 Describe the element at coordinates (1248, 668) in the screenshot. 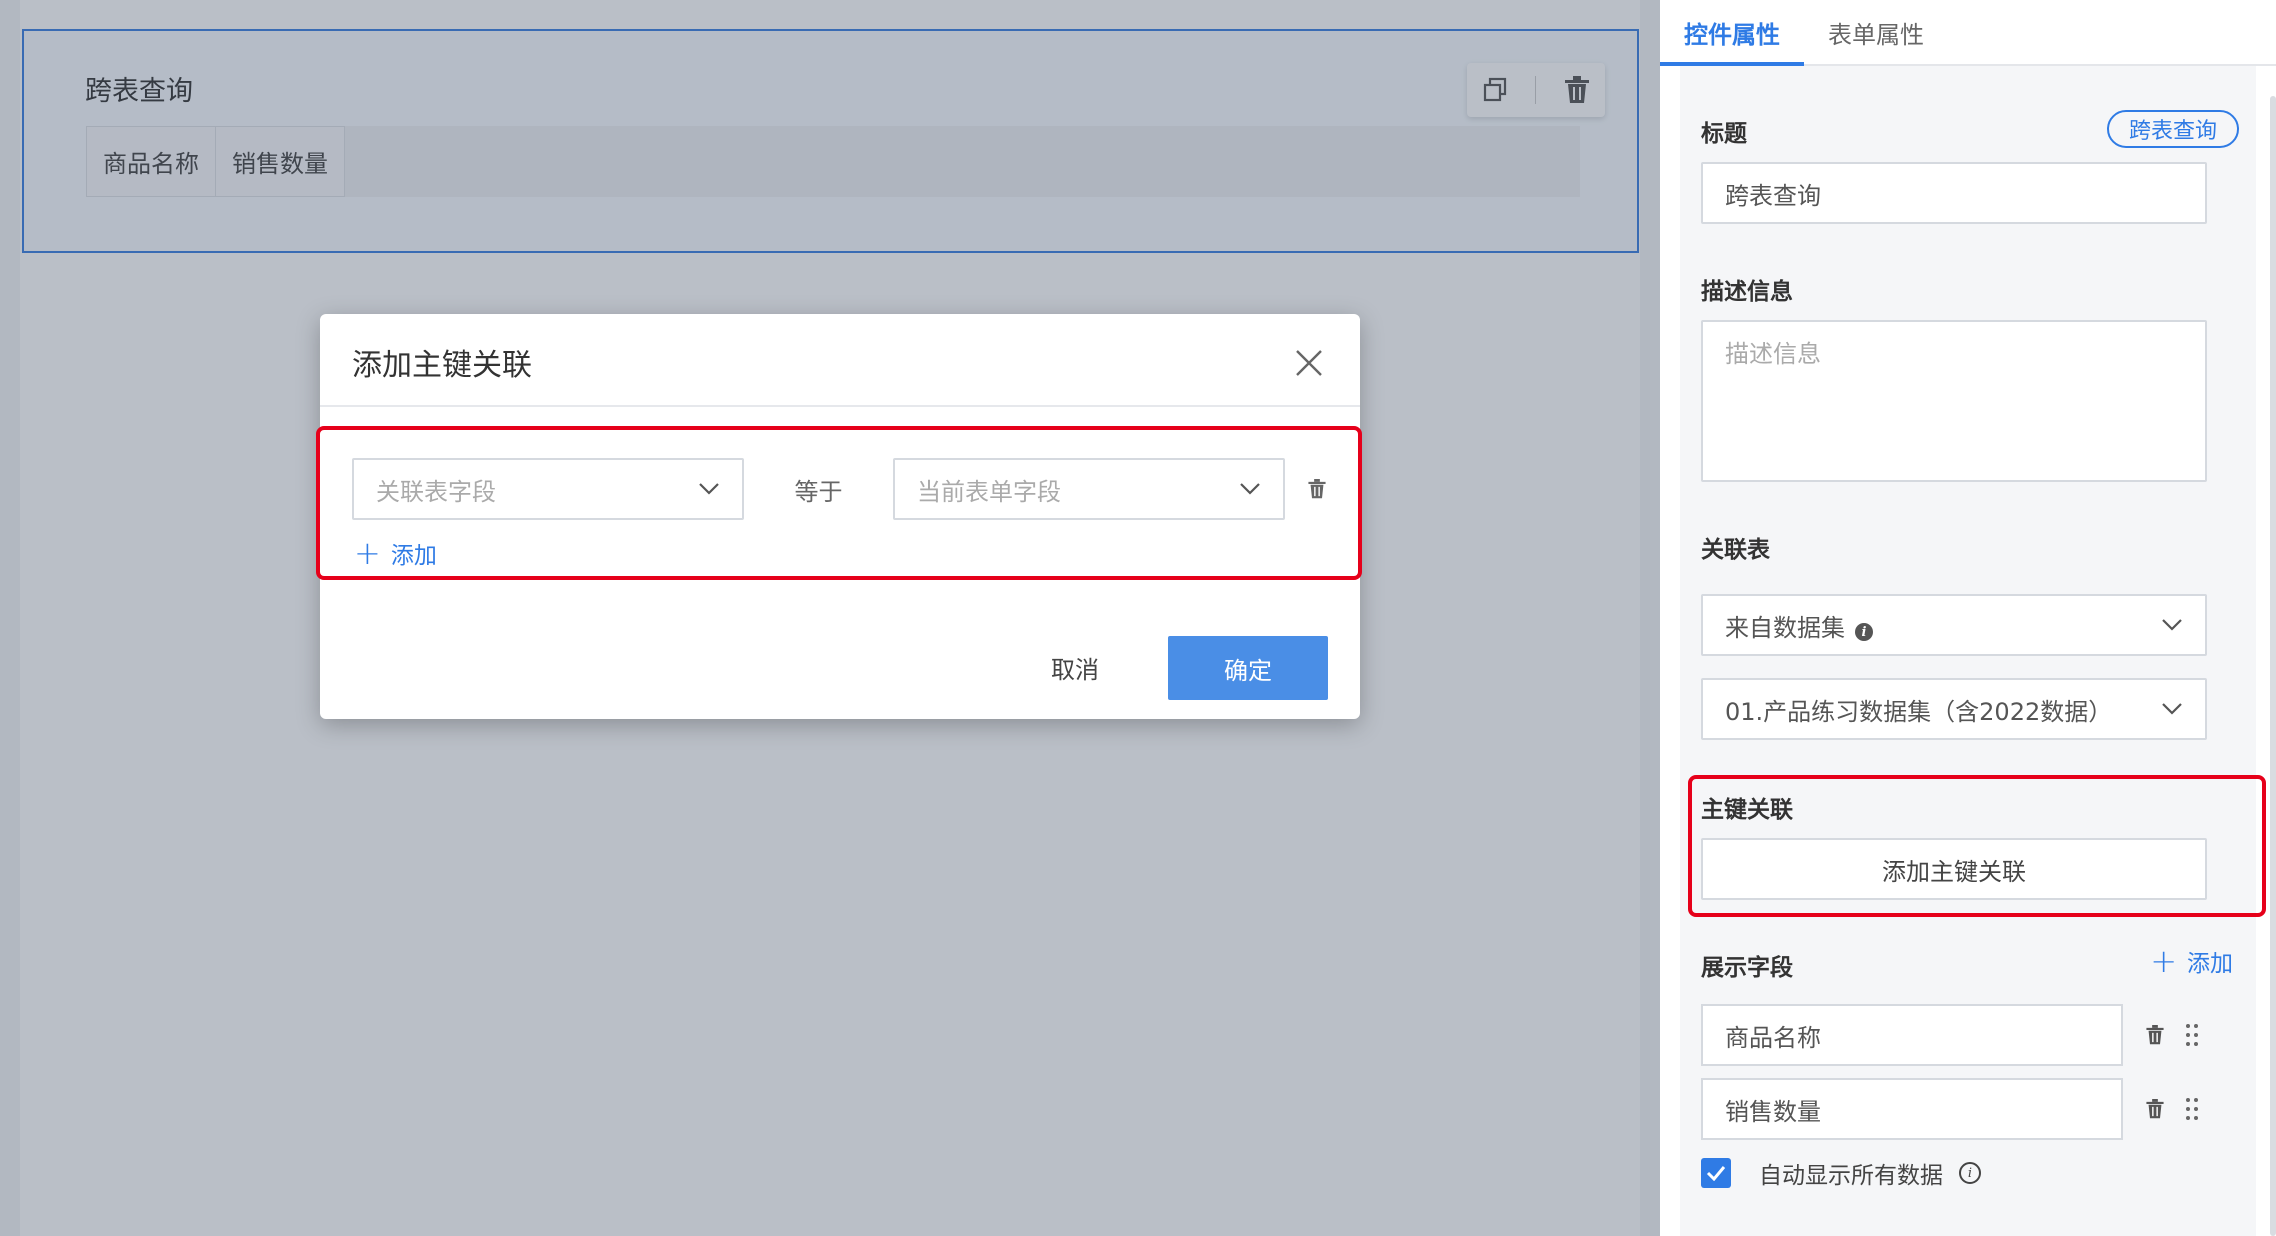

I see `confirm-button: 确定` at that location.